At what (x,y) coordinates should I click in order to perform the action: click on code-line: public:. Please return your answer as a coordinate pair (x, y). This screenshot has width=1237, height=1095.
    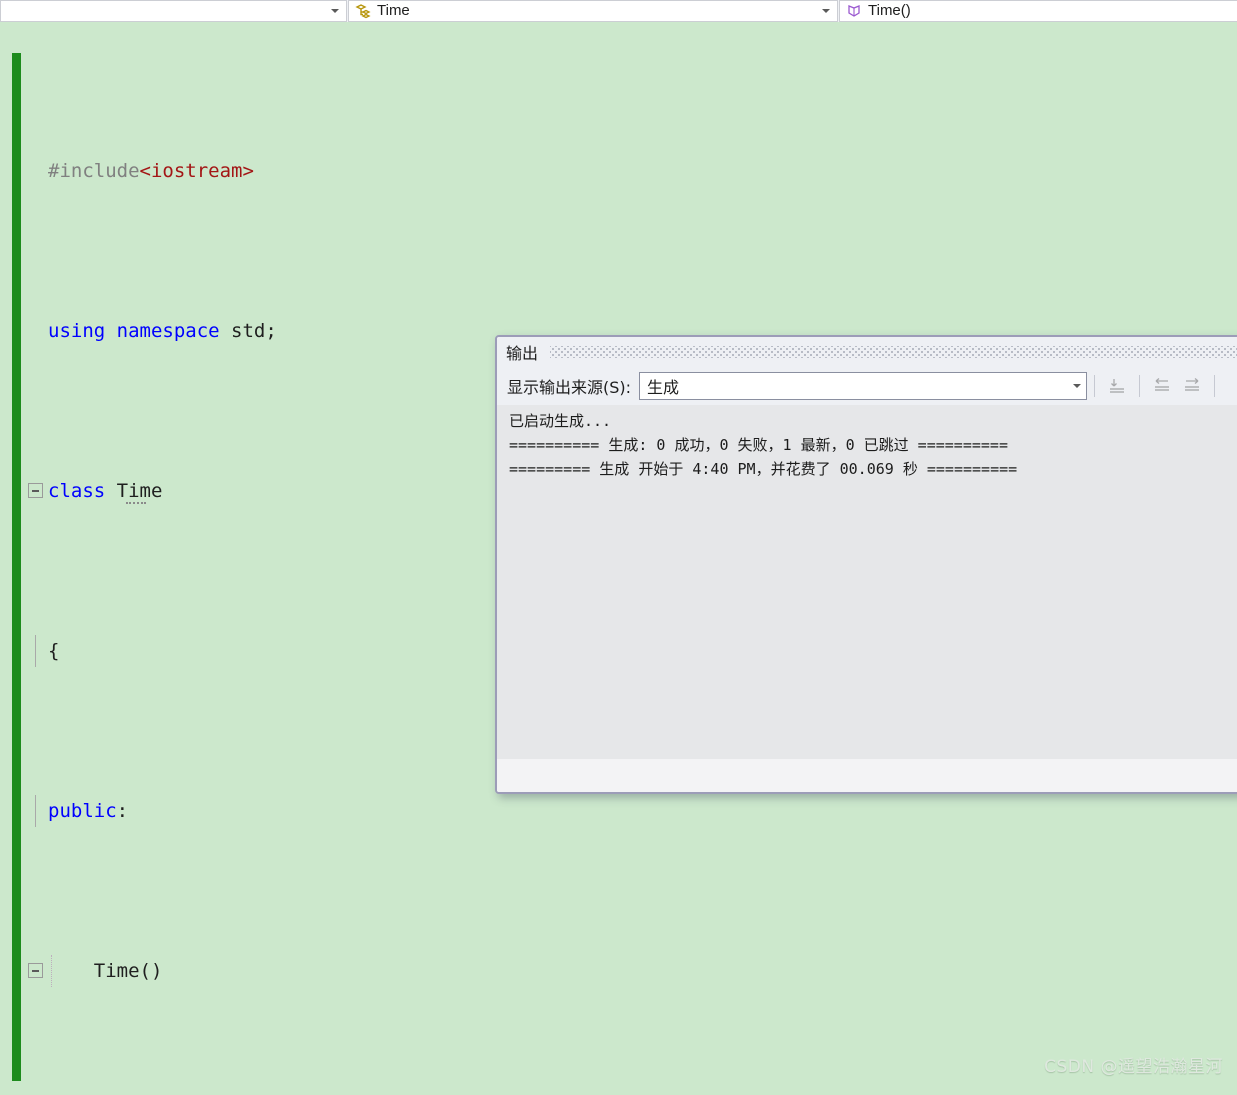
    Looking at the image, I should click on (618, 811).